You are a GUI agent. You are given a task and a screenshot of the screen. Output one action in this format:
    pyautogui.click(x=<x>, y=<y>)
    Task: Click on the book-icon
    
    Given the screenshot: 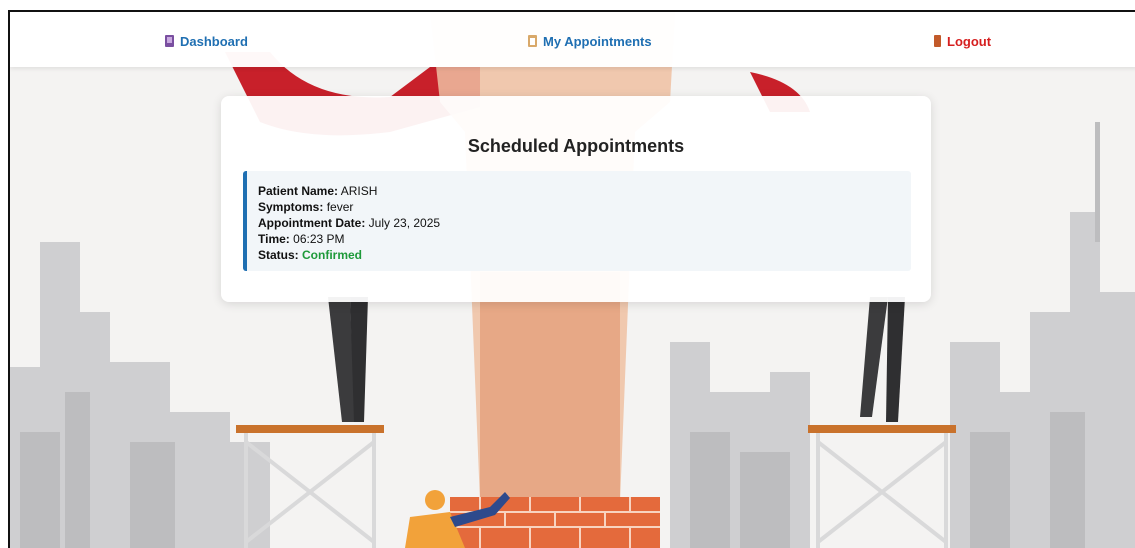 What is the action you would take?
    pyautogui.click(x=169, y=41)
    